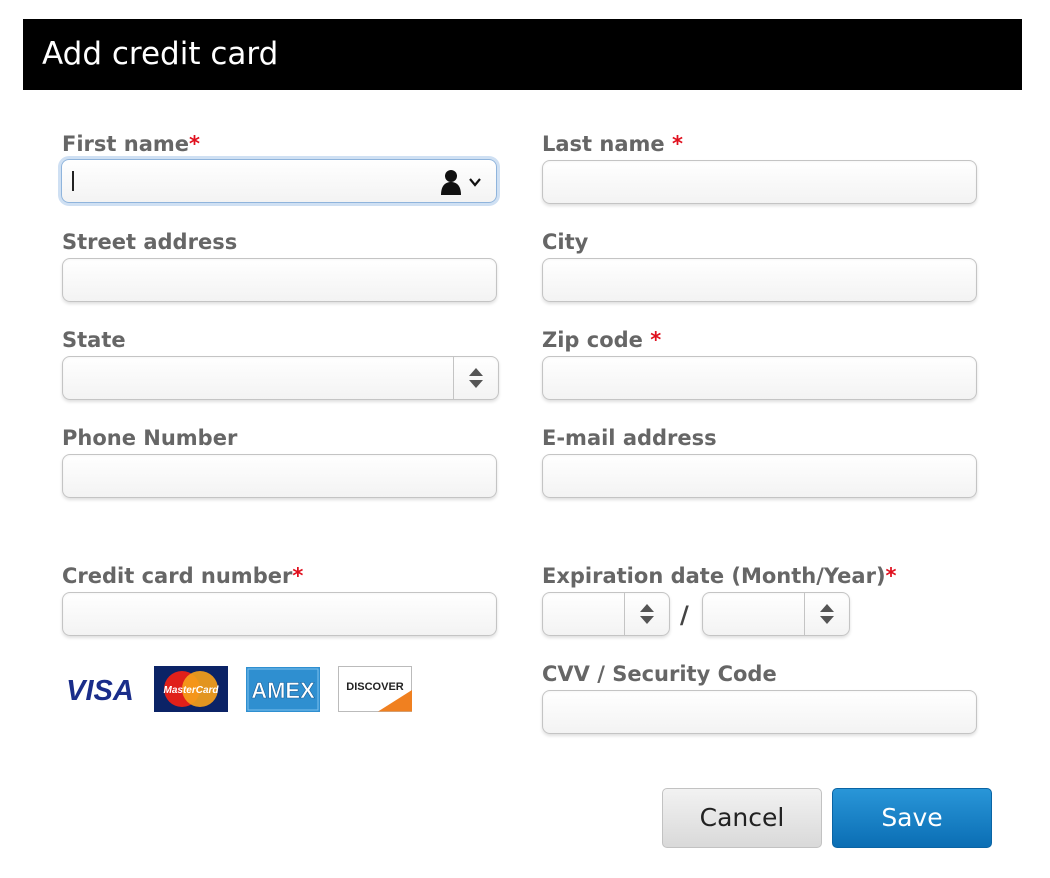 The width and height of the screenshot is (1050, 878). Describe the element at coordinates (759, 378) in the screenshot. I see `zip-code-input` at that location.